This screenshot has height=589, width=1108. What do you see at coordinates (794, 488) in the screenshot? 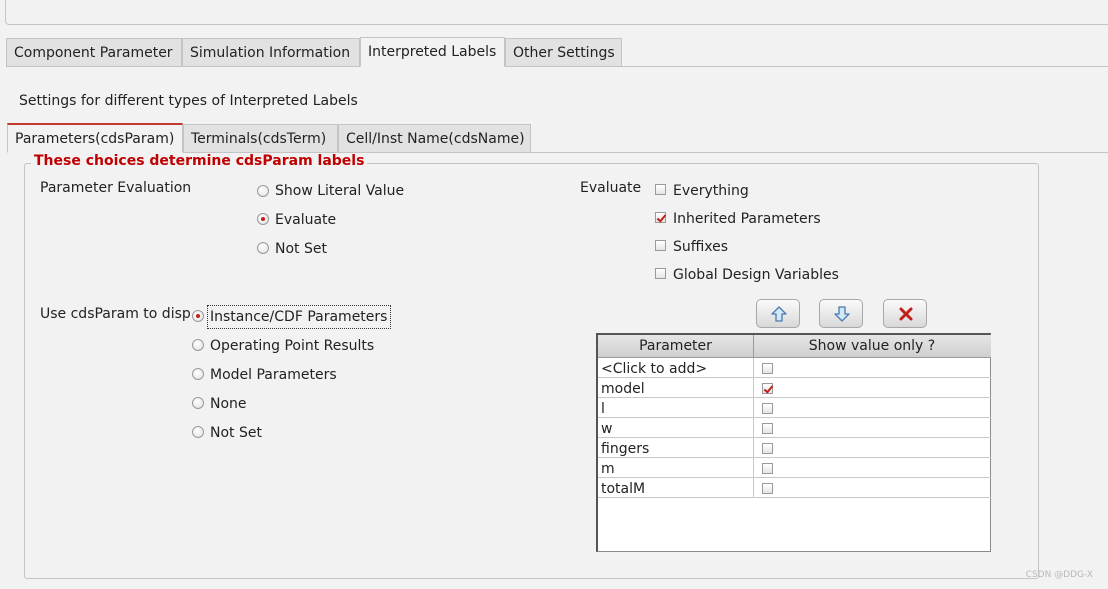
I see `table-row: totalM` at bounding box center [794, 488].